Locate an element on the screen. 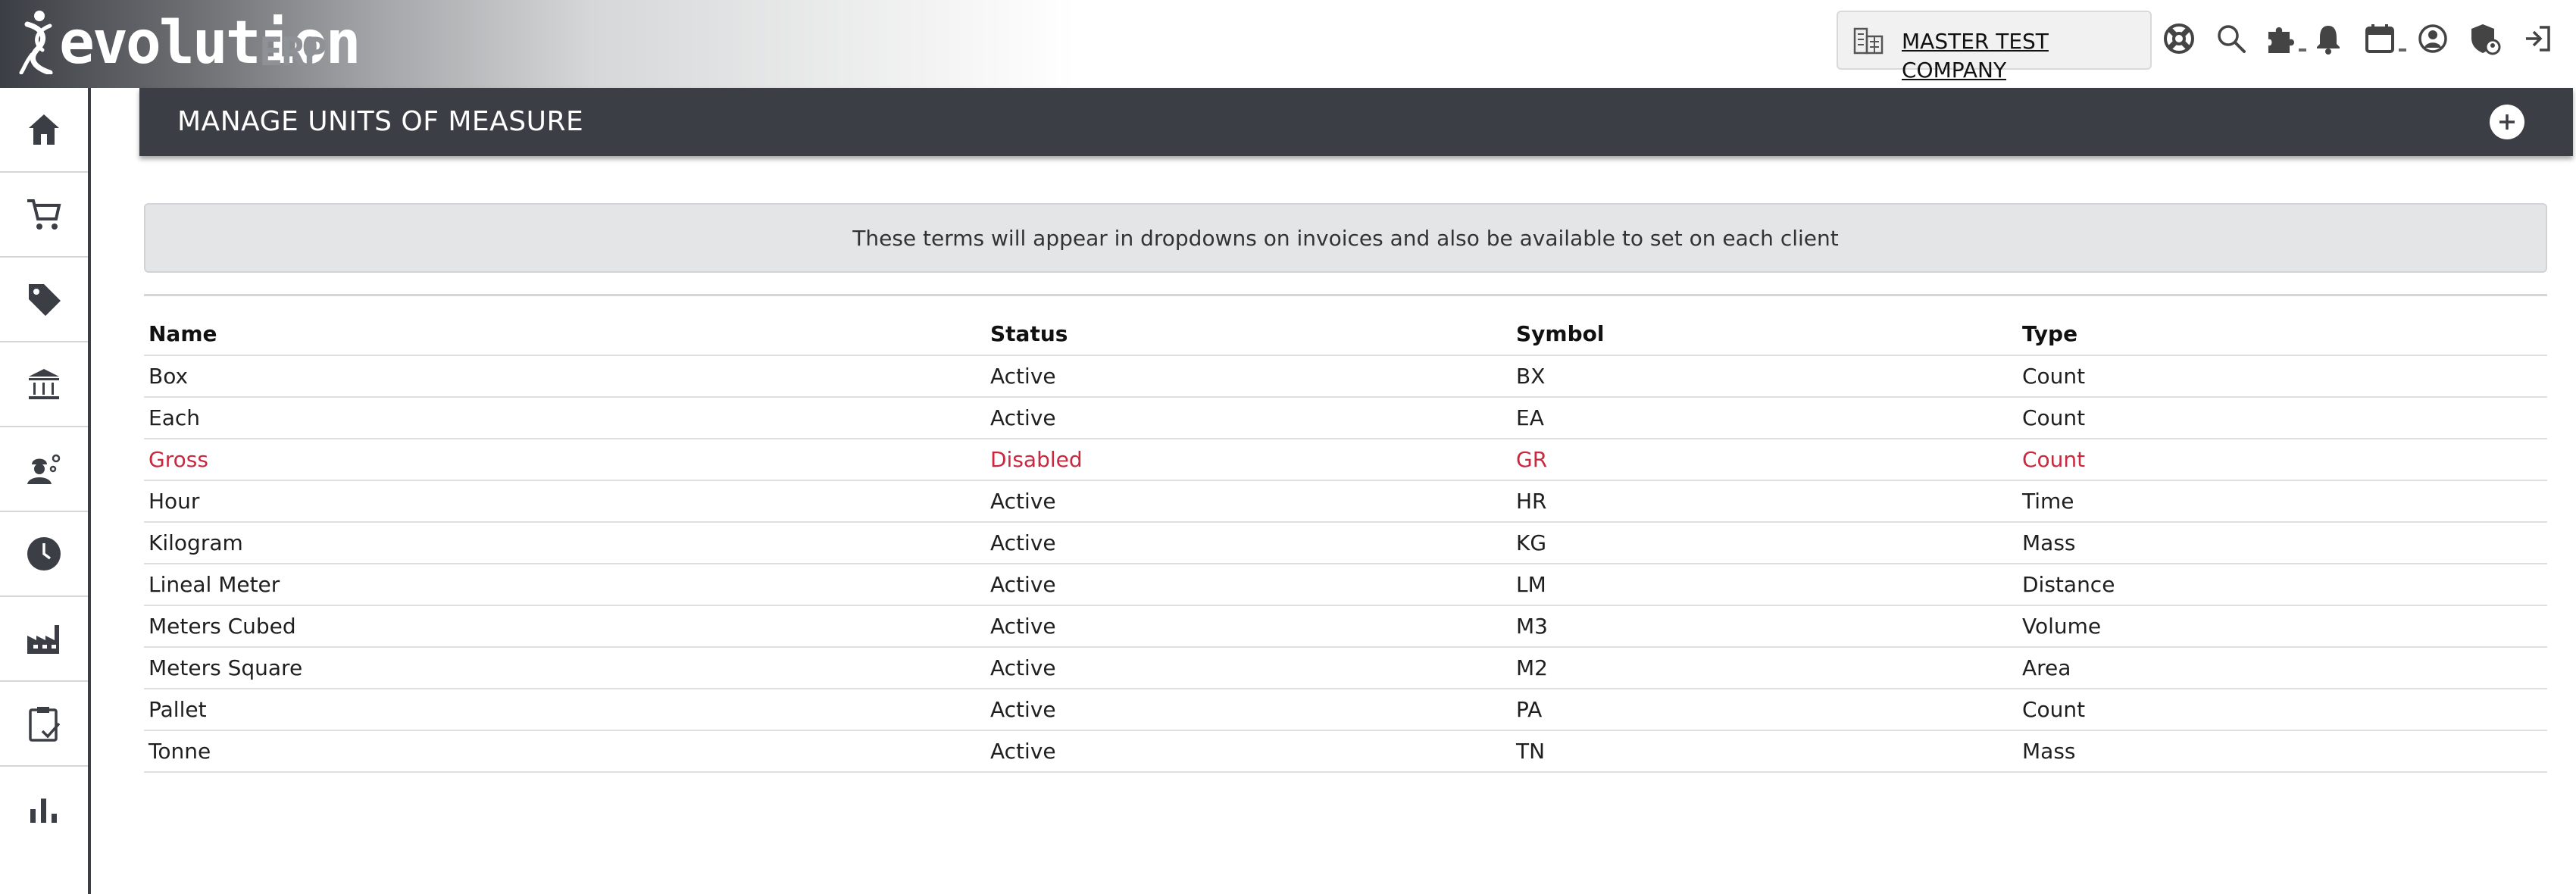  sidebar-item-time is located at coordinates (44, 554).